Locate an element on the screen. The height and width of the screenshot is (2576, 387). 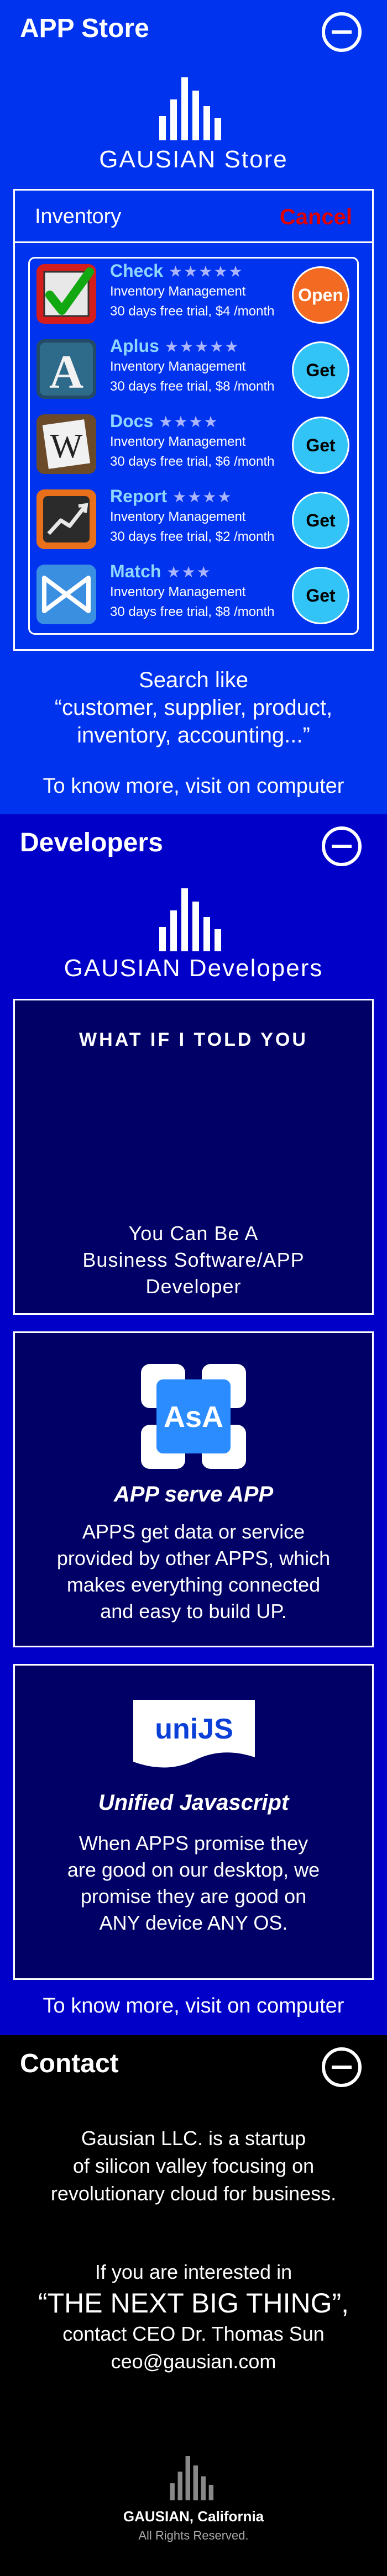
card-title: Unified Javascript is located at coordinates (193, 1802).